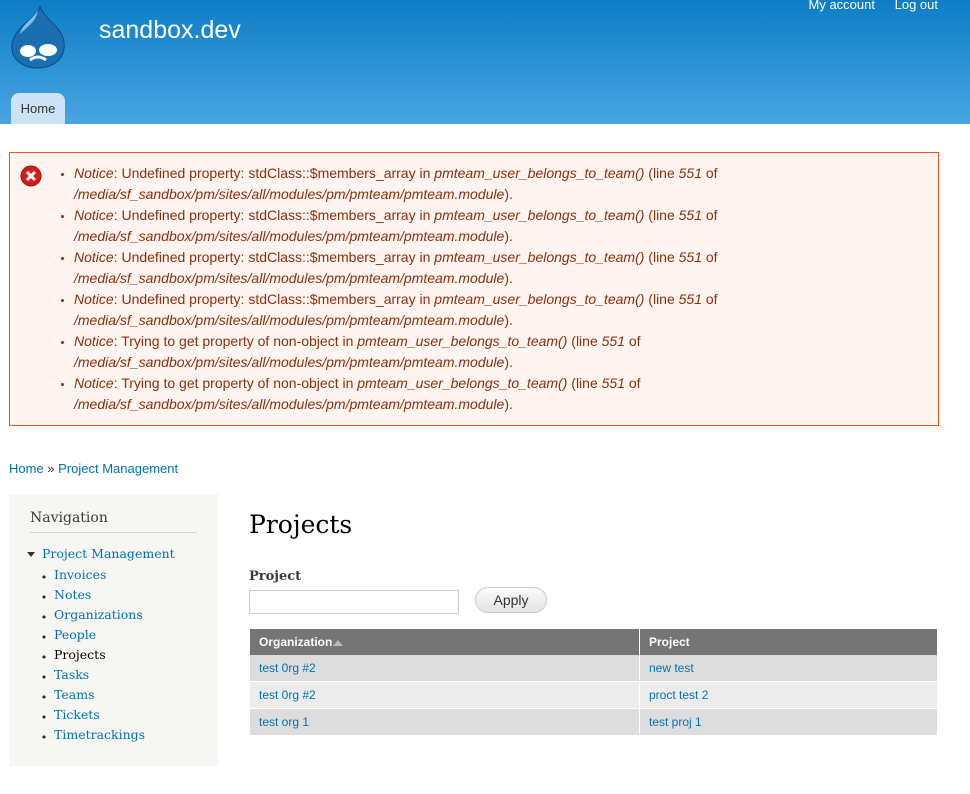  Describe the element at coordinates (99, 596) in the screenshot. I see `sidebar-item-notes: Notes` at that location.